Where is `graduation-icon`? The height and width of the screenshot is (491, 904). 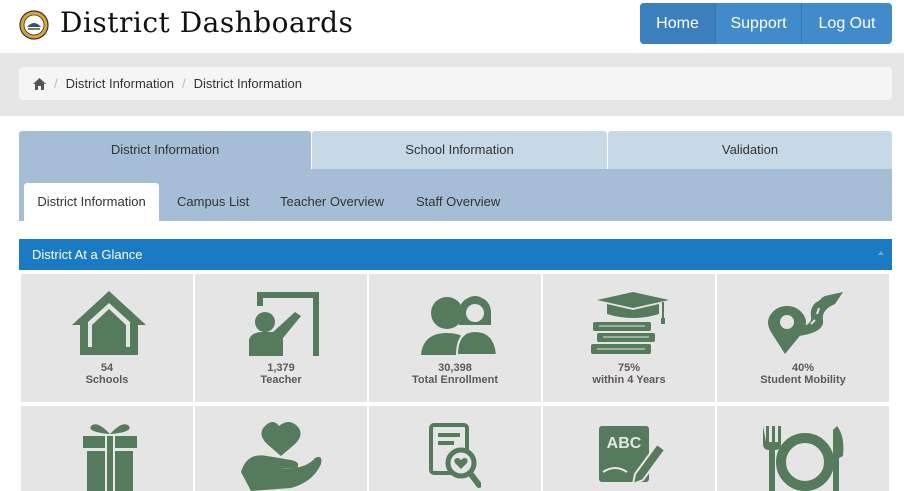 graduation-icon is located at coordinates (630, 323).